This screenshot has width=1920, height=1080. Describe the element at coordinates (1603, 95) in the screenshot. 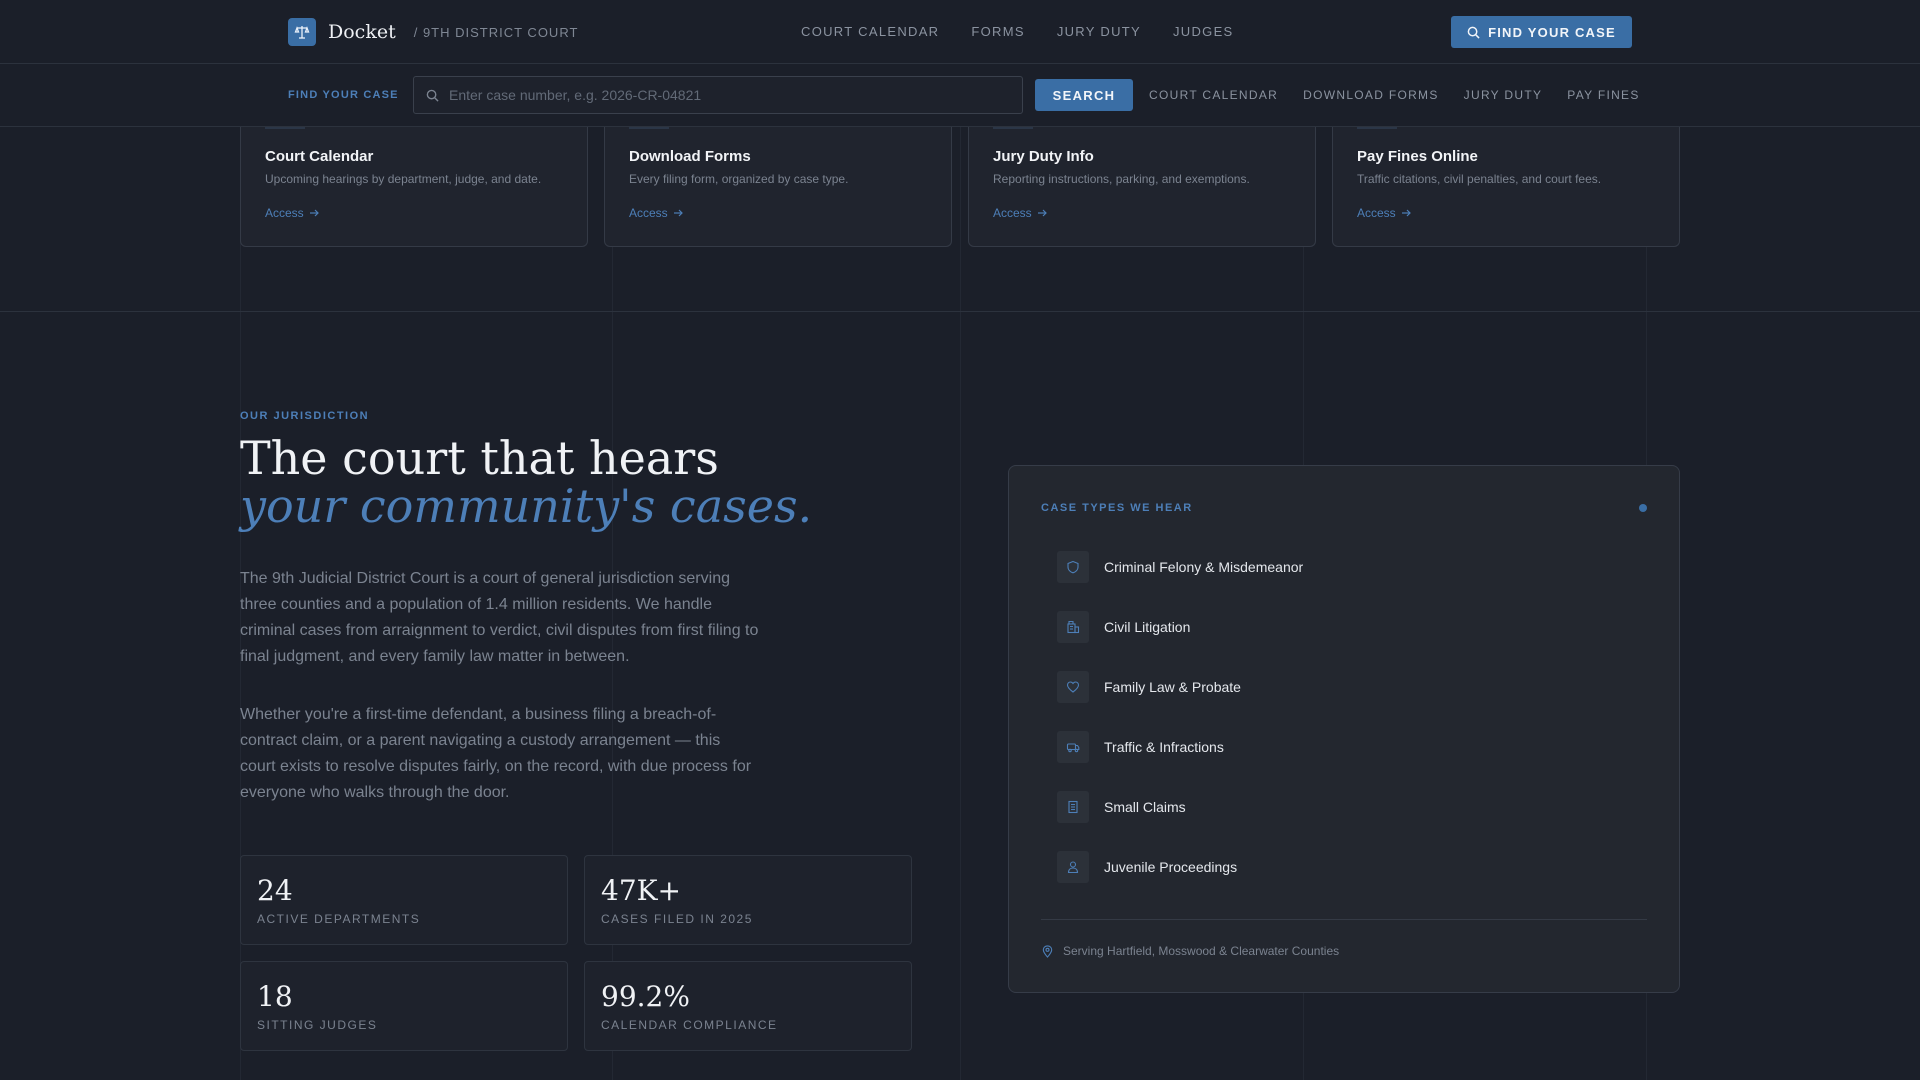

I see `quick-link-pay-fines: PAY FINES` at that location.